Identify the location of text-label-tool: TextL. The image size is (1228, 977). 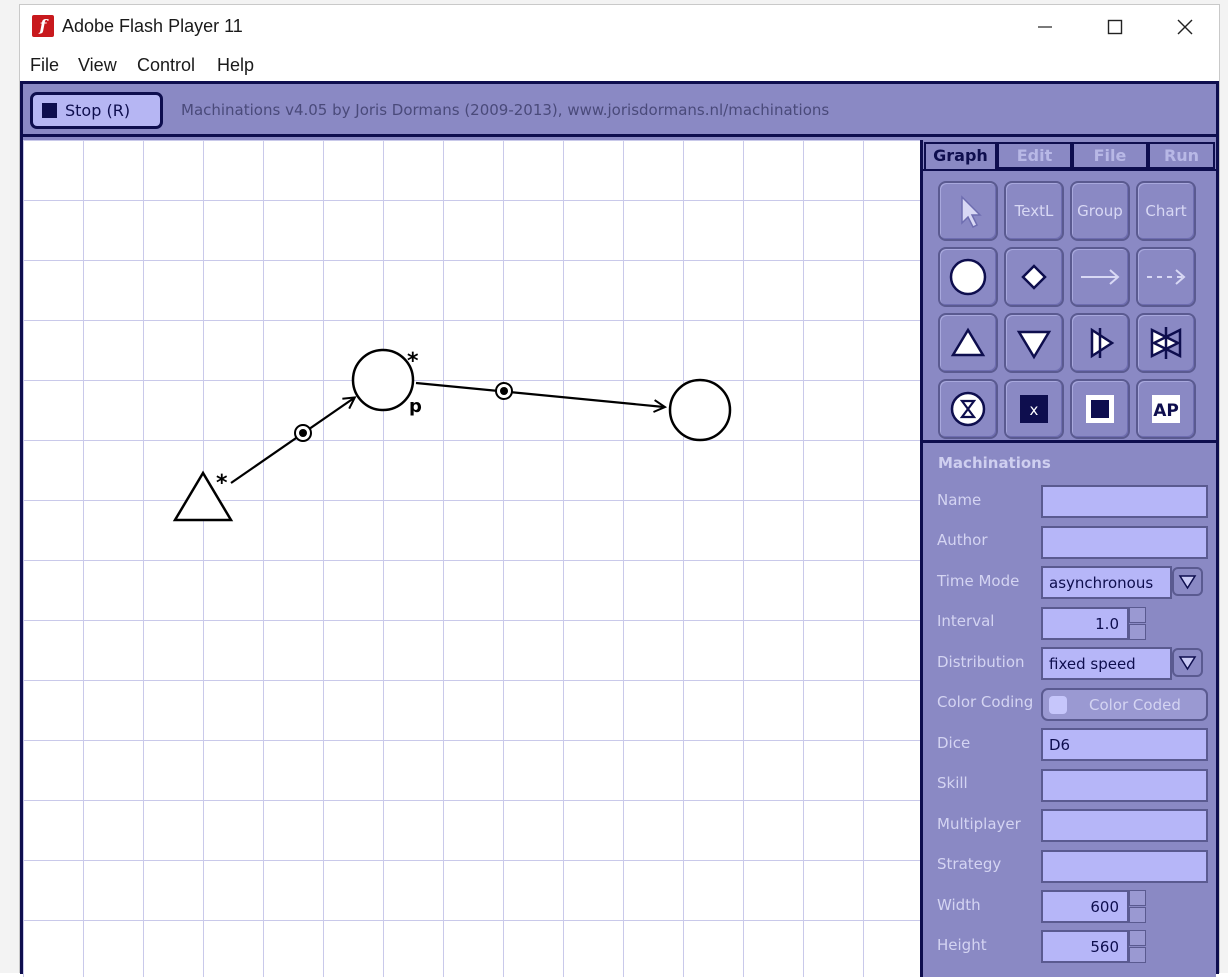
(1034, 211).